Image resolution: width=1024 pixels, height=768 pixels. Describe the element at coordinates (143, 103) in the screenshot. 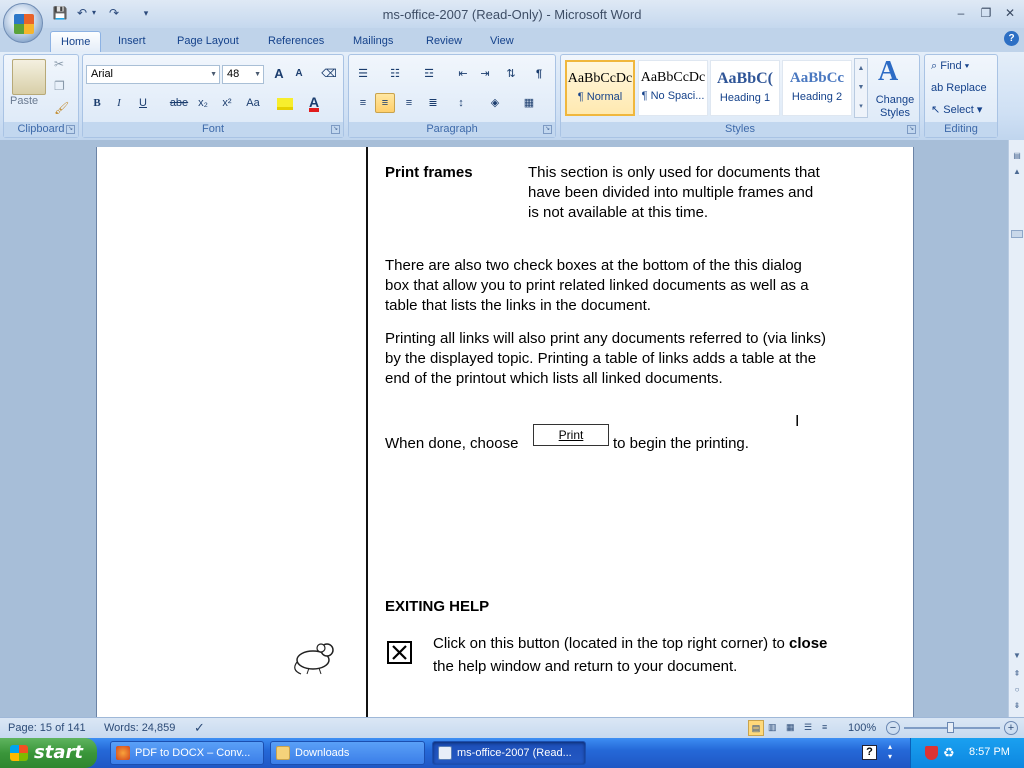

I see `underline-button: U` at that location.